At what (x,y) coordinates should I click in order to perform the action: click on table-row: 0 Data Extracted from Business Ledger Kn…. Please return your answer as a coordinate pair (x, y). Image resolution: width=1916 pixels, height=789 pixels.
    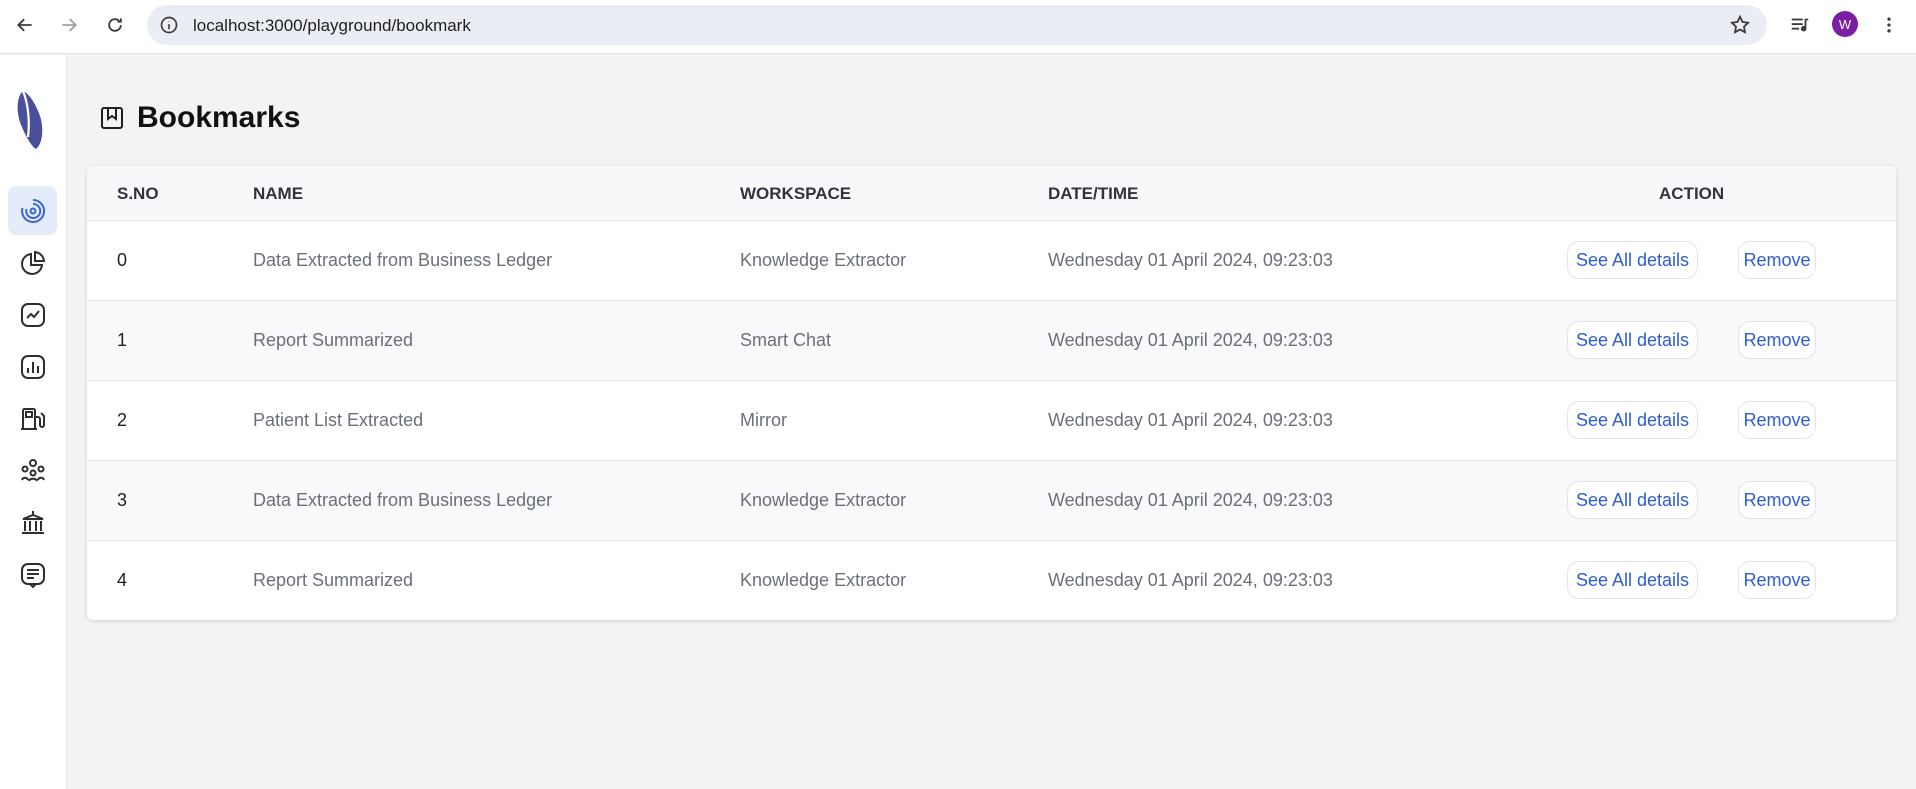
    Looking at the image, I should click on (991, 261).